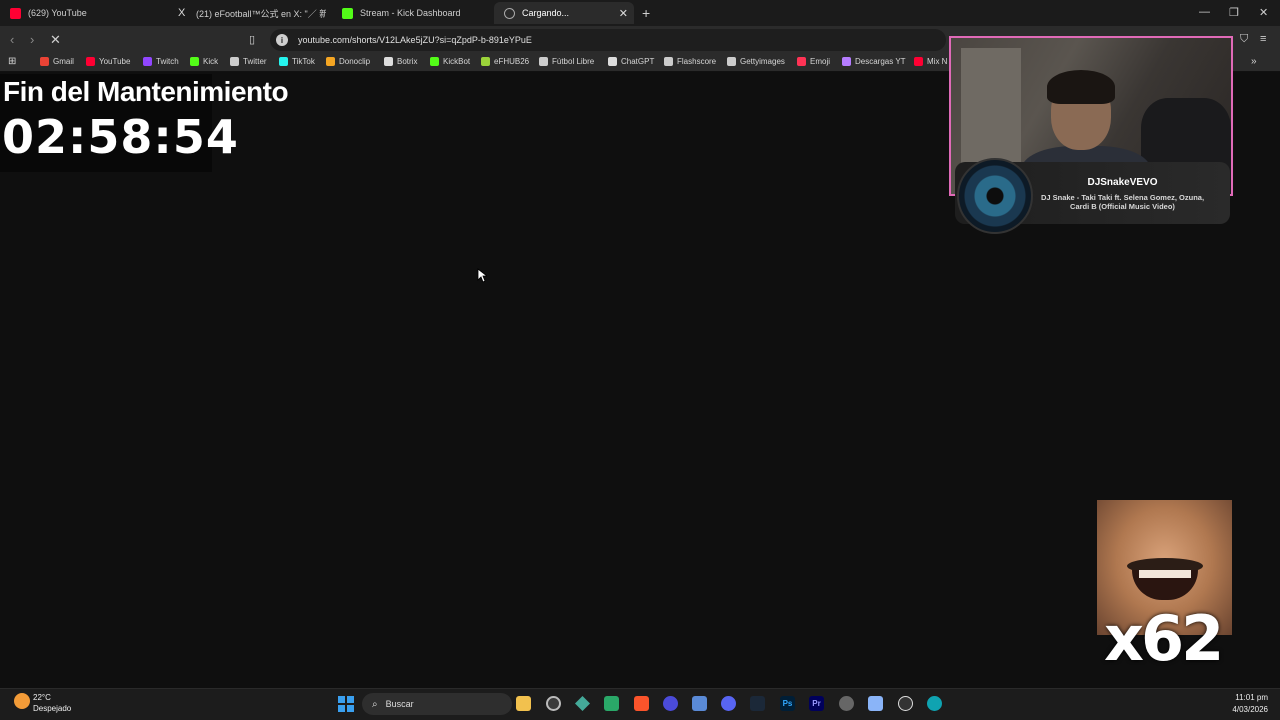  Describe the element at coordinates (1164, 638) in the screenshot. I see `meme-counter: x62` at that location.